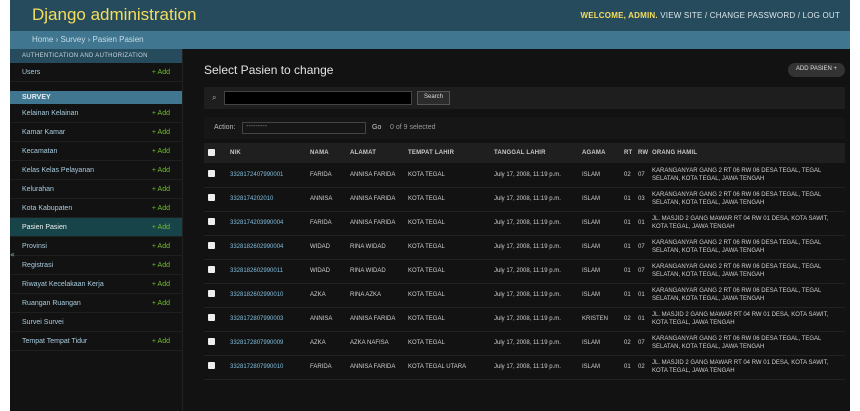  Describe the element at coordinates (256, 247) in the screenshot. I see `record-link: 3328182602990004` at that location.